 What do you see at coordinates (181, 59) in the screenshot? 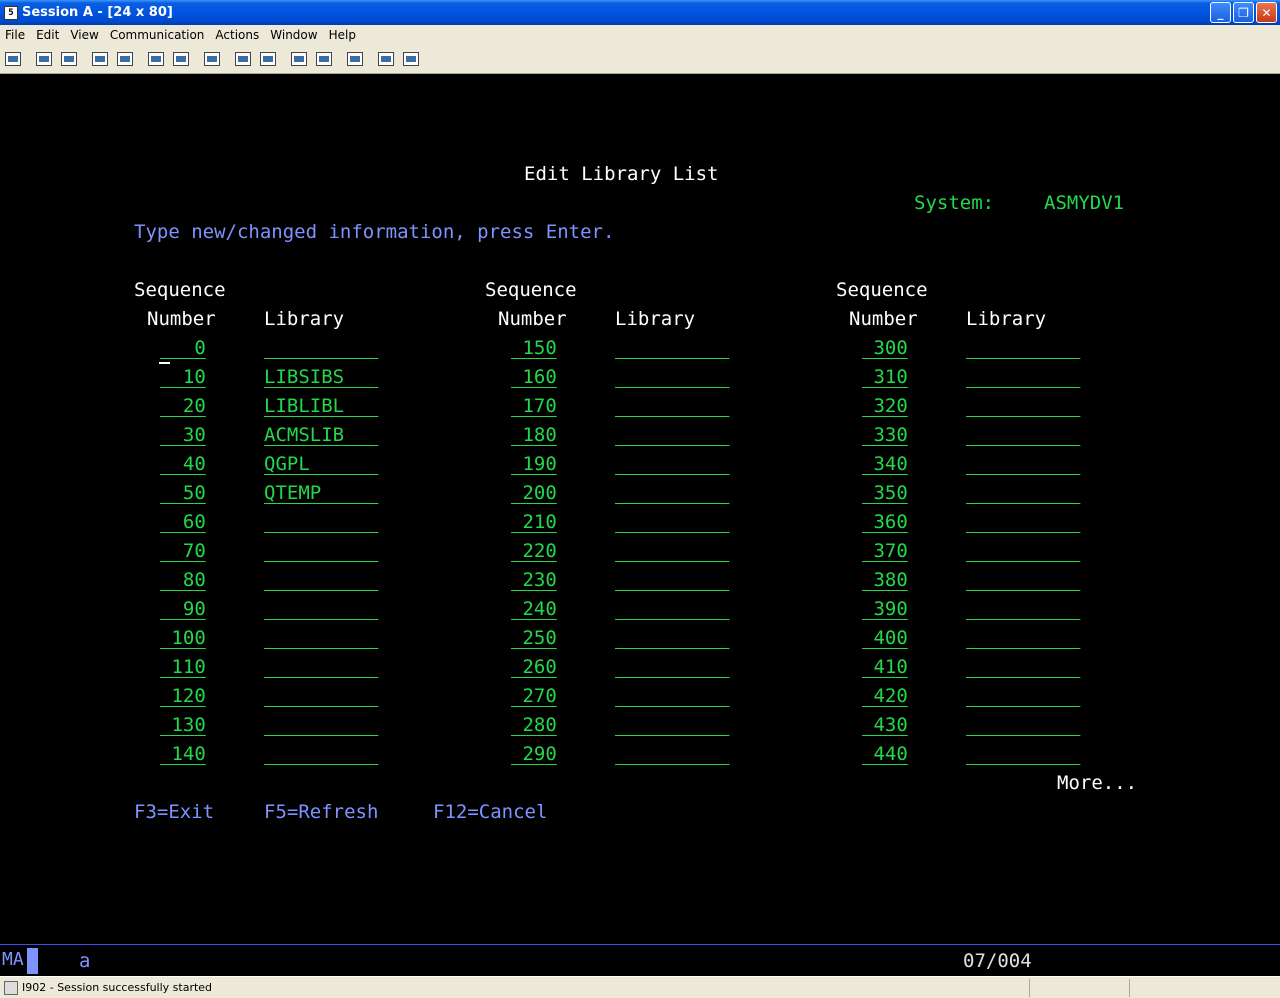
I see `keypad-icon` at bounding box center [181, 59].